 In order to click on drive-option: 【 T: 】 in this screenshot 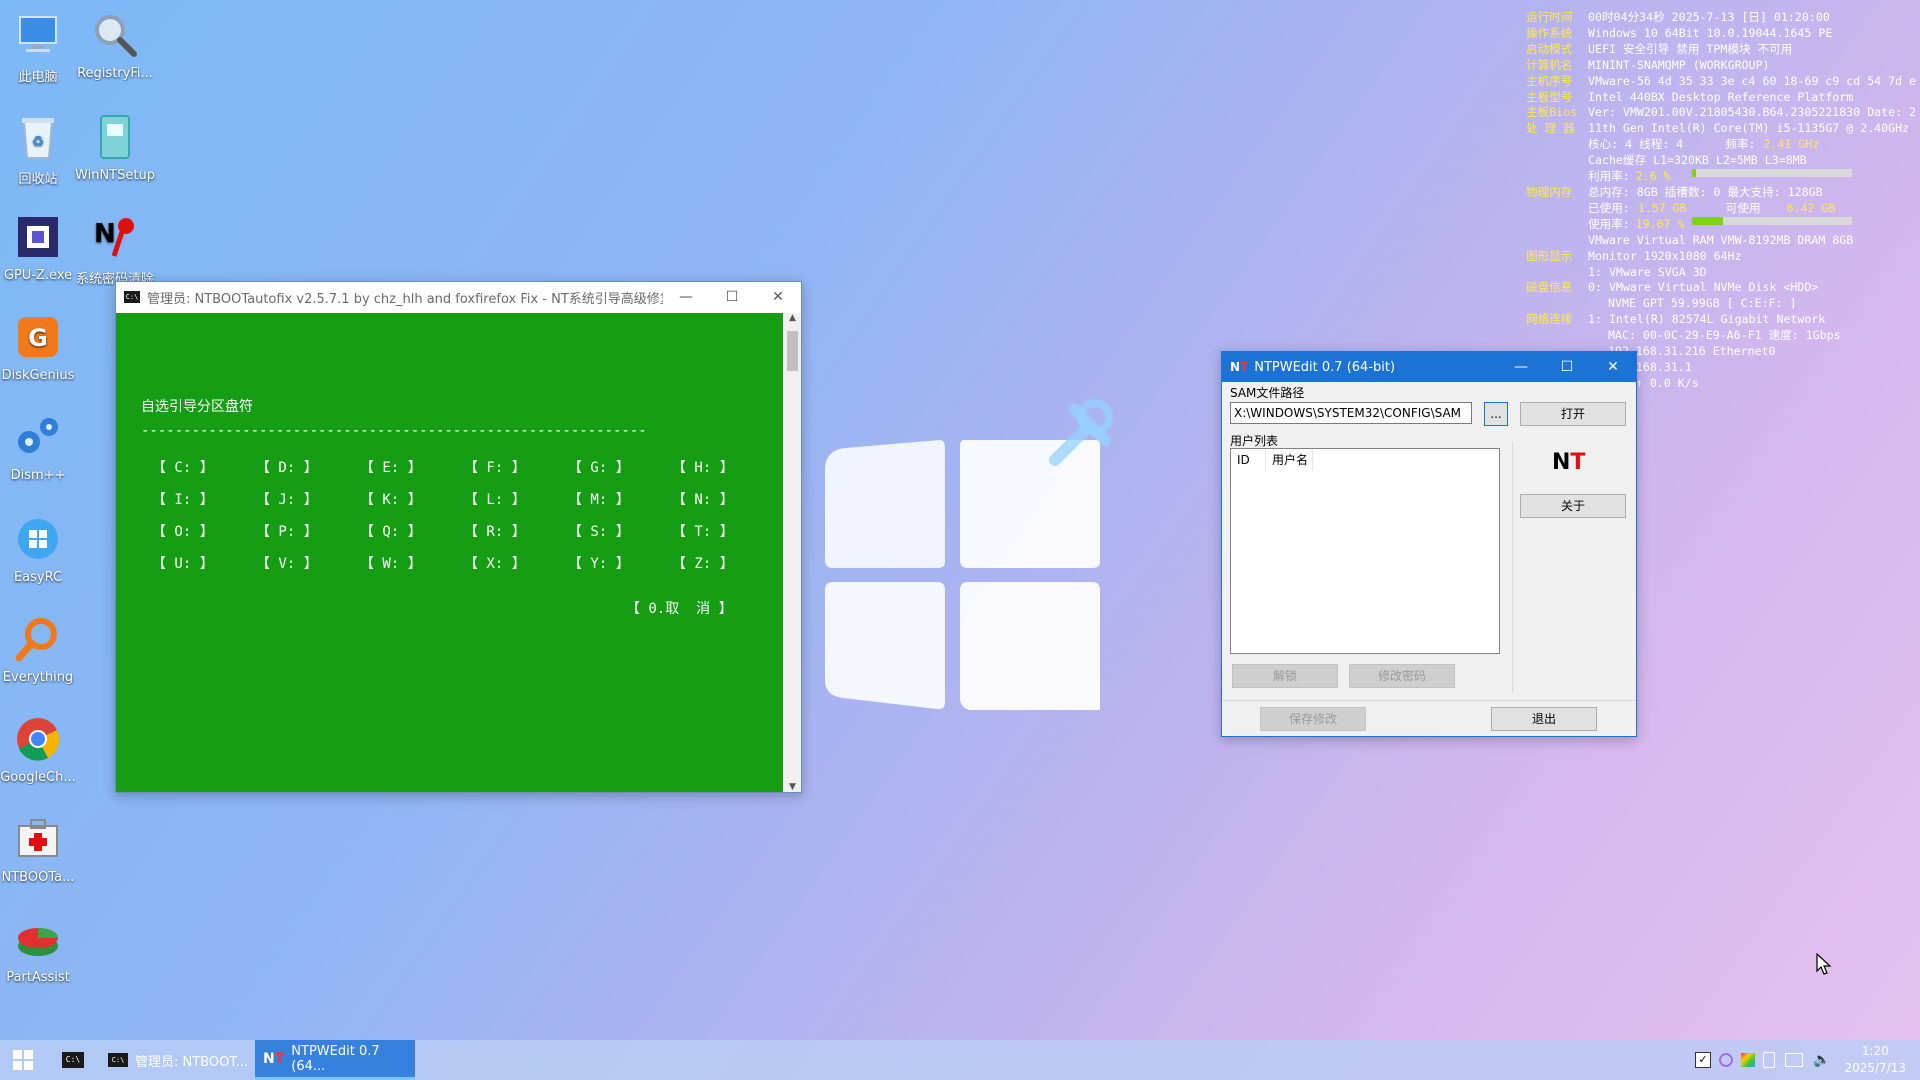, I will do `click(703, 531)`.